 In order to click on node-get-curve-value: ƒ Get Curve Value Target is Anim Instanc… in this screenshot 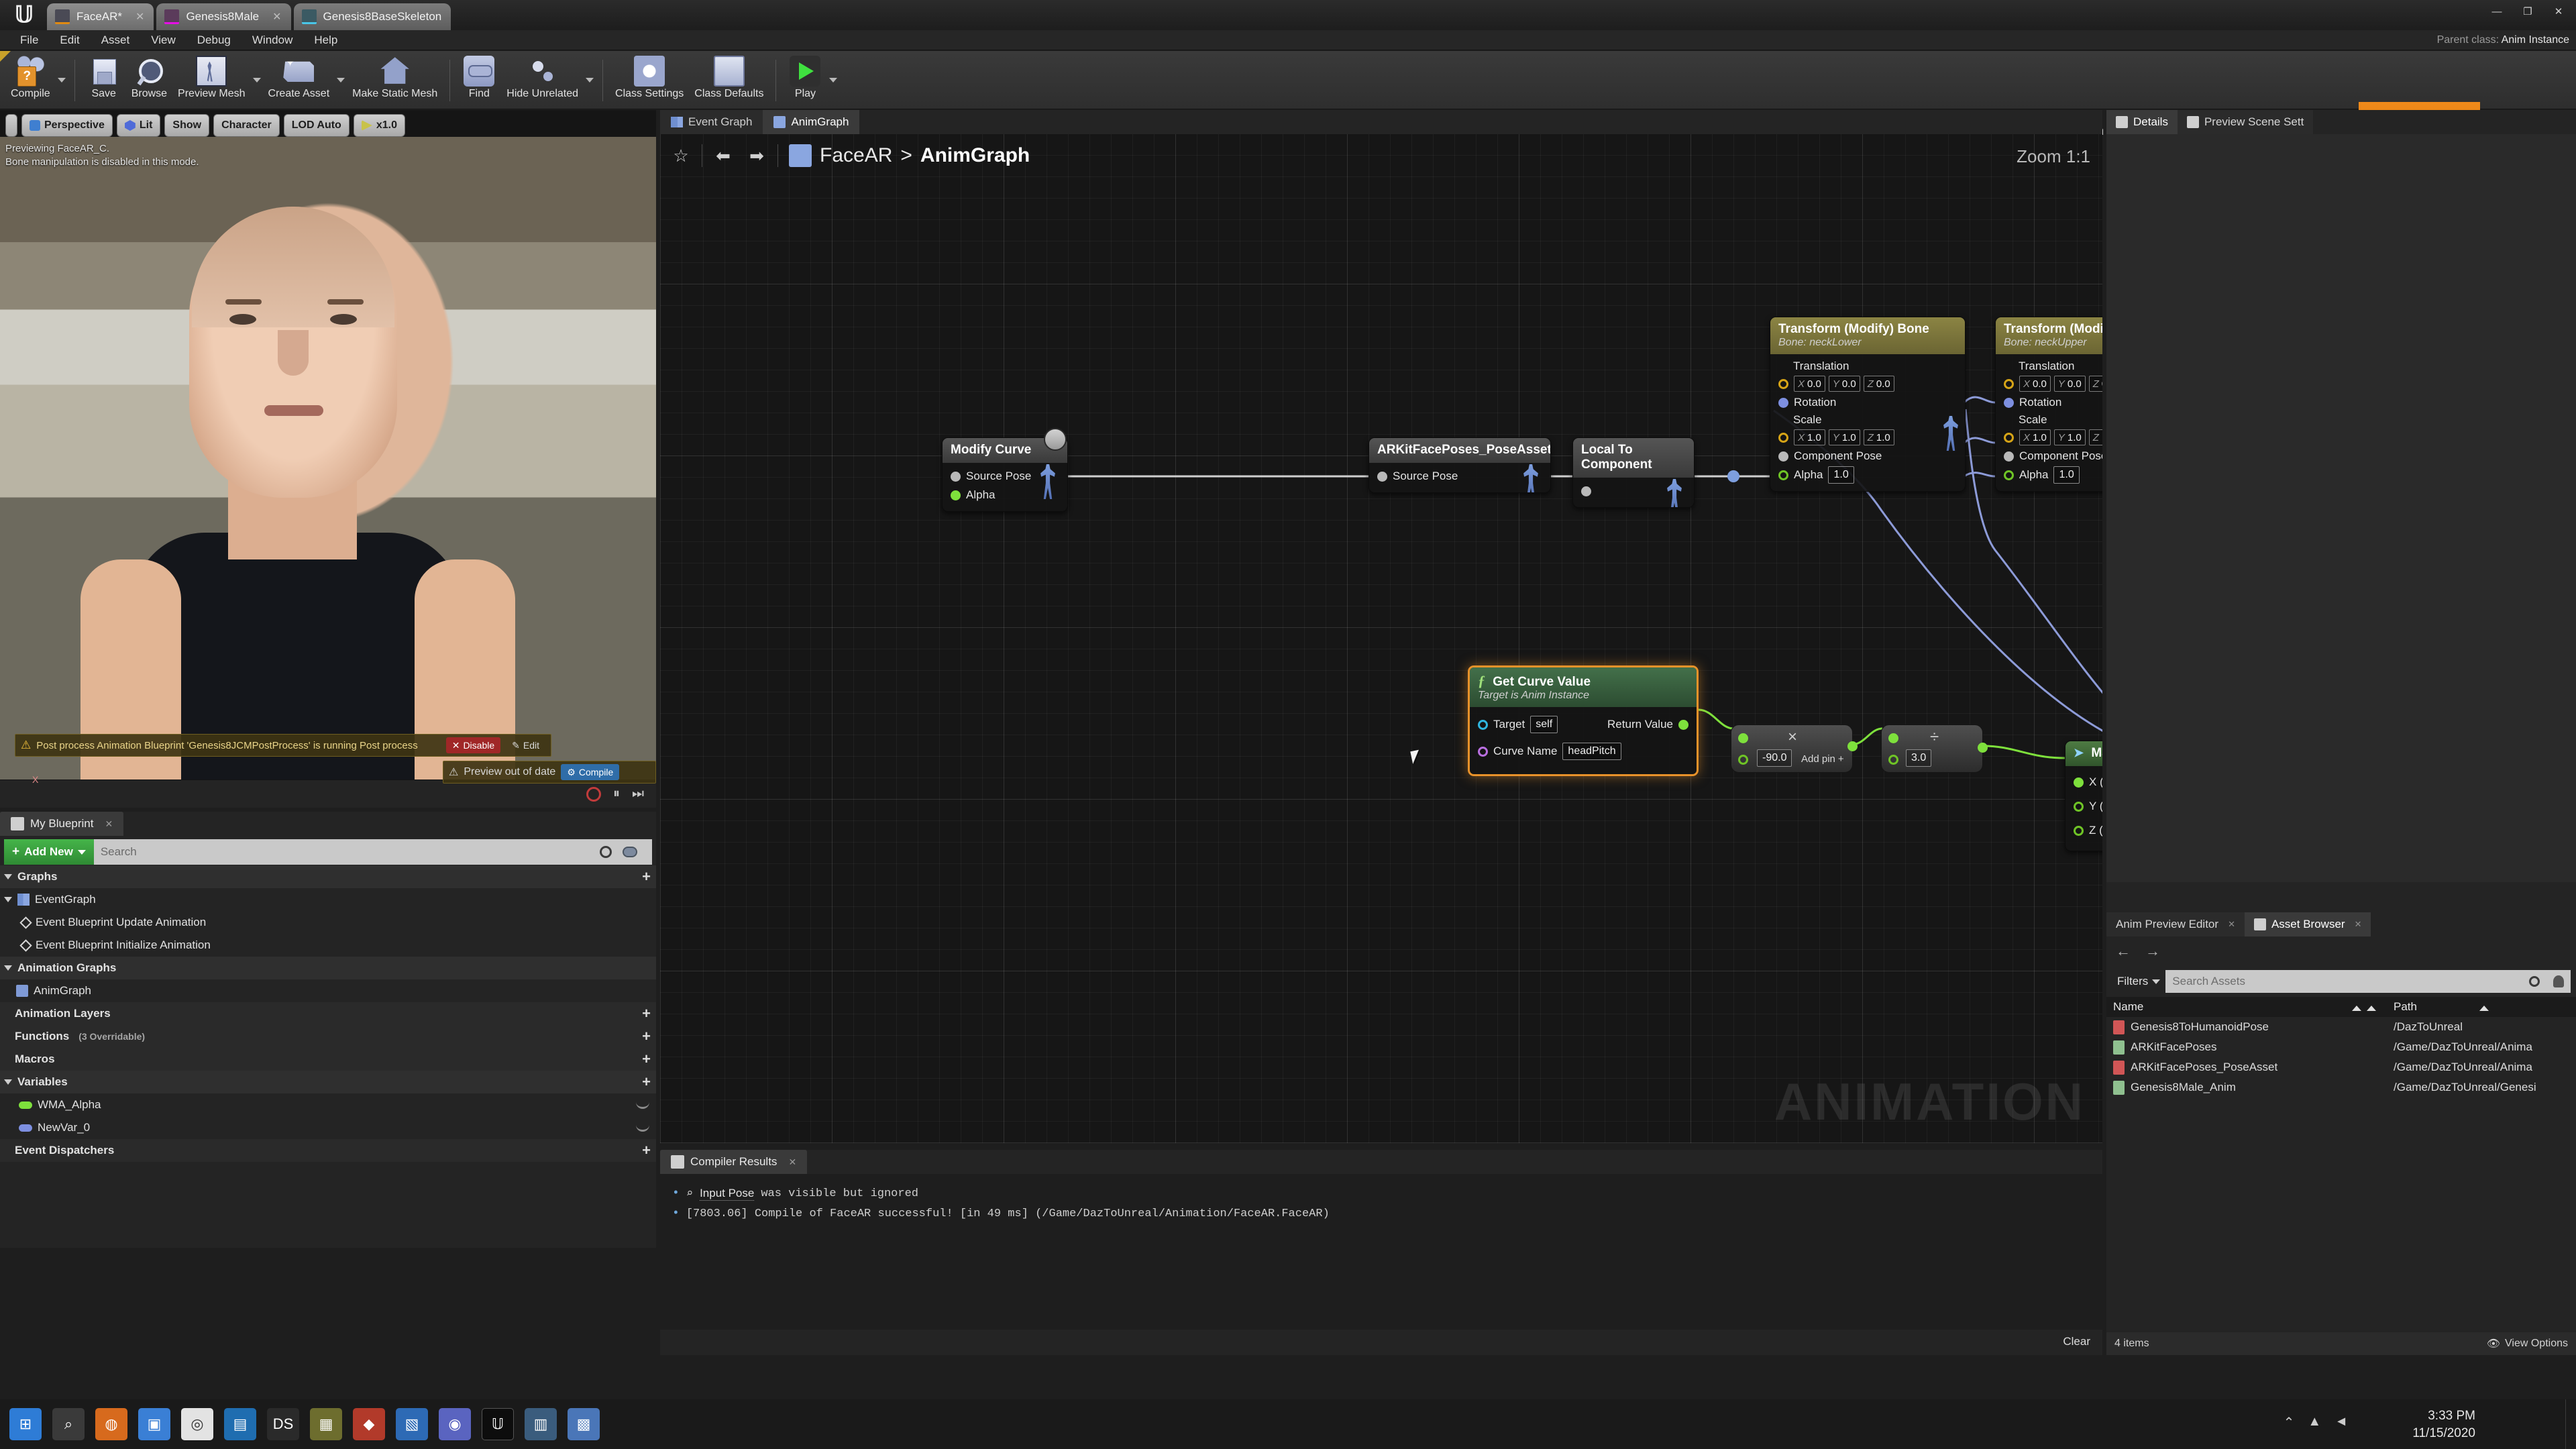, I will do `click(1583, 720)`.